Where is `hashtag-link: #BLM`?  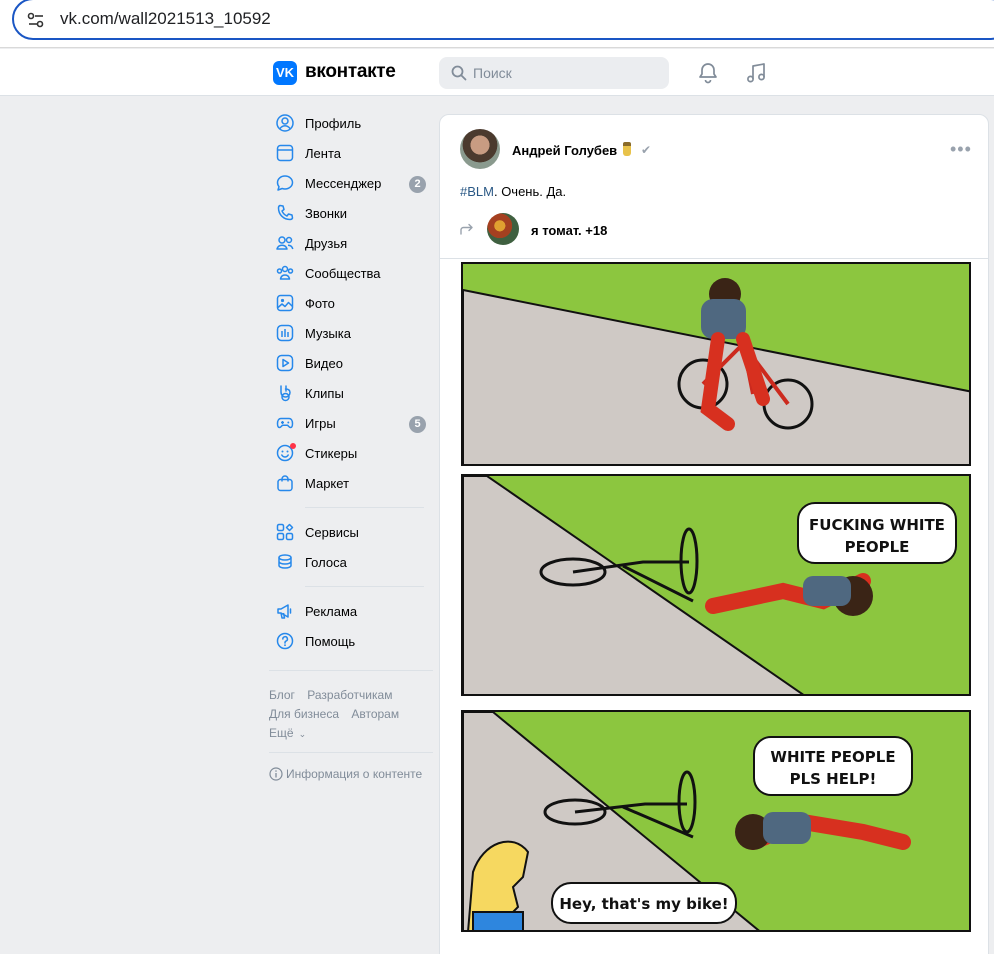 hashtag-link: #BLM is located at coordinates (477, 191).